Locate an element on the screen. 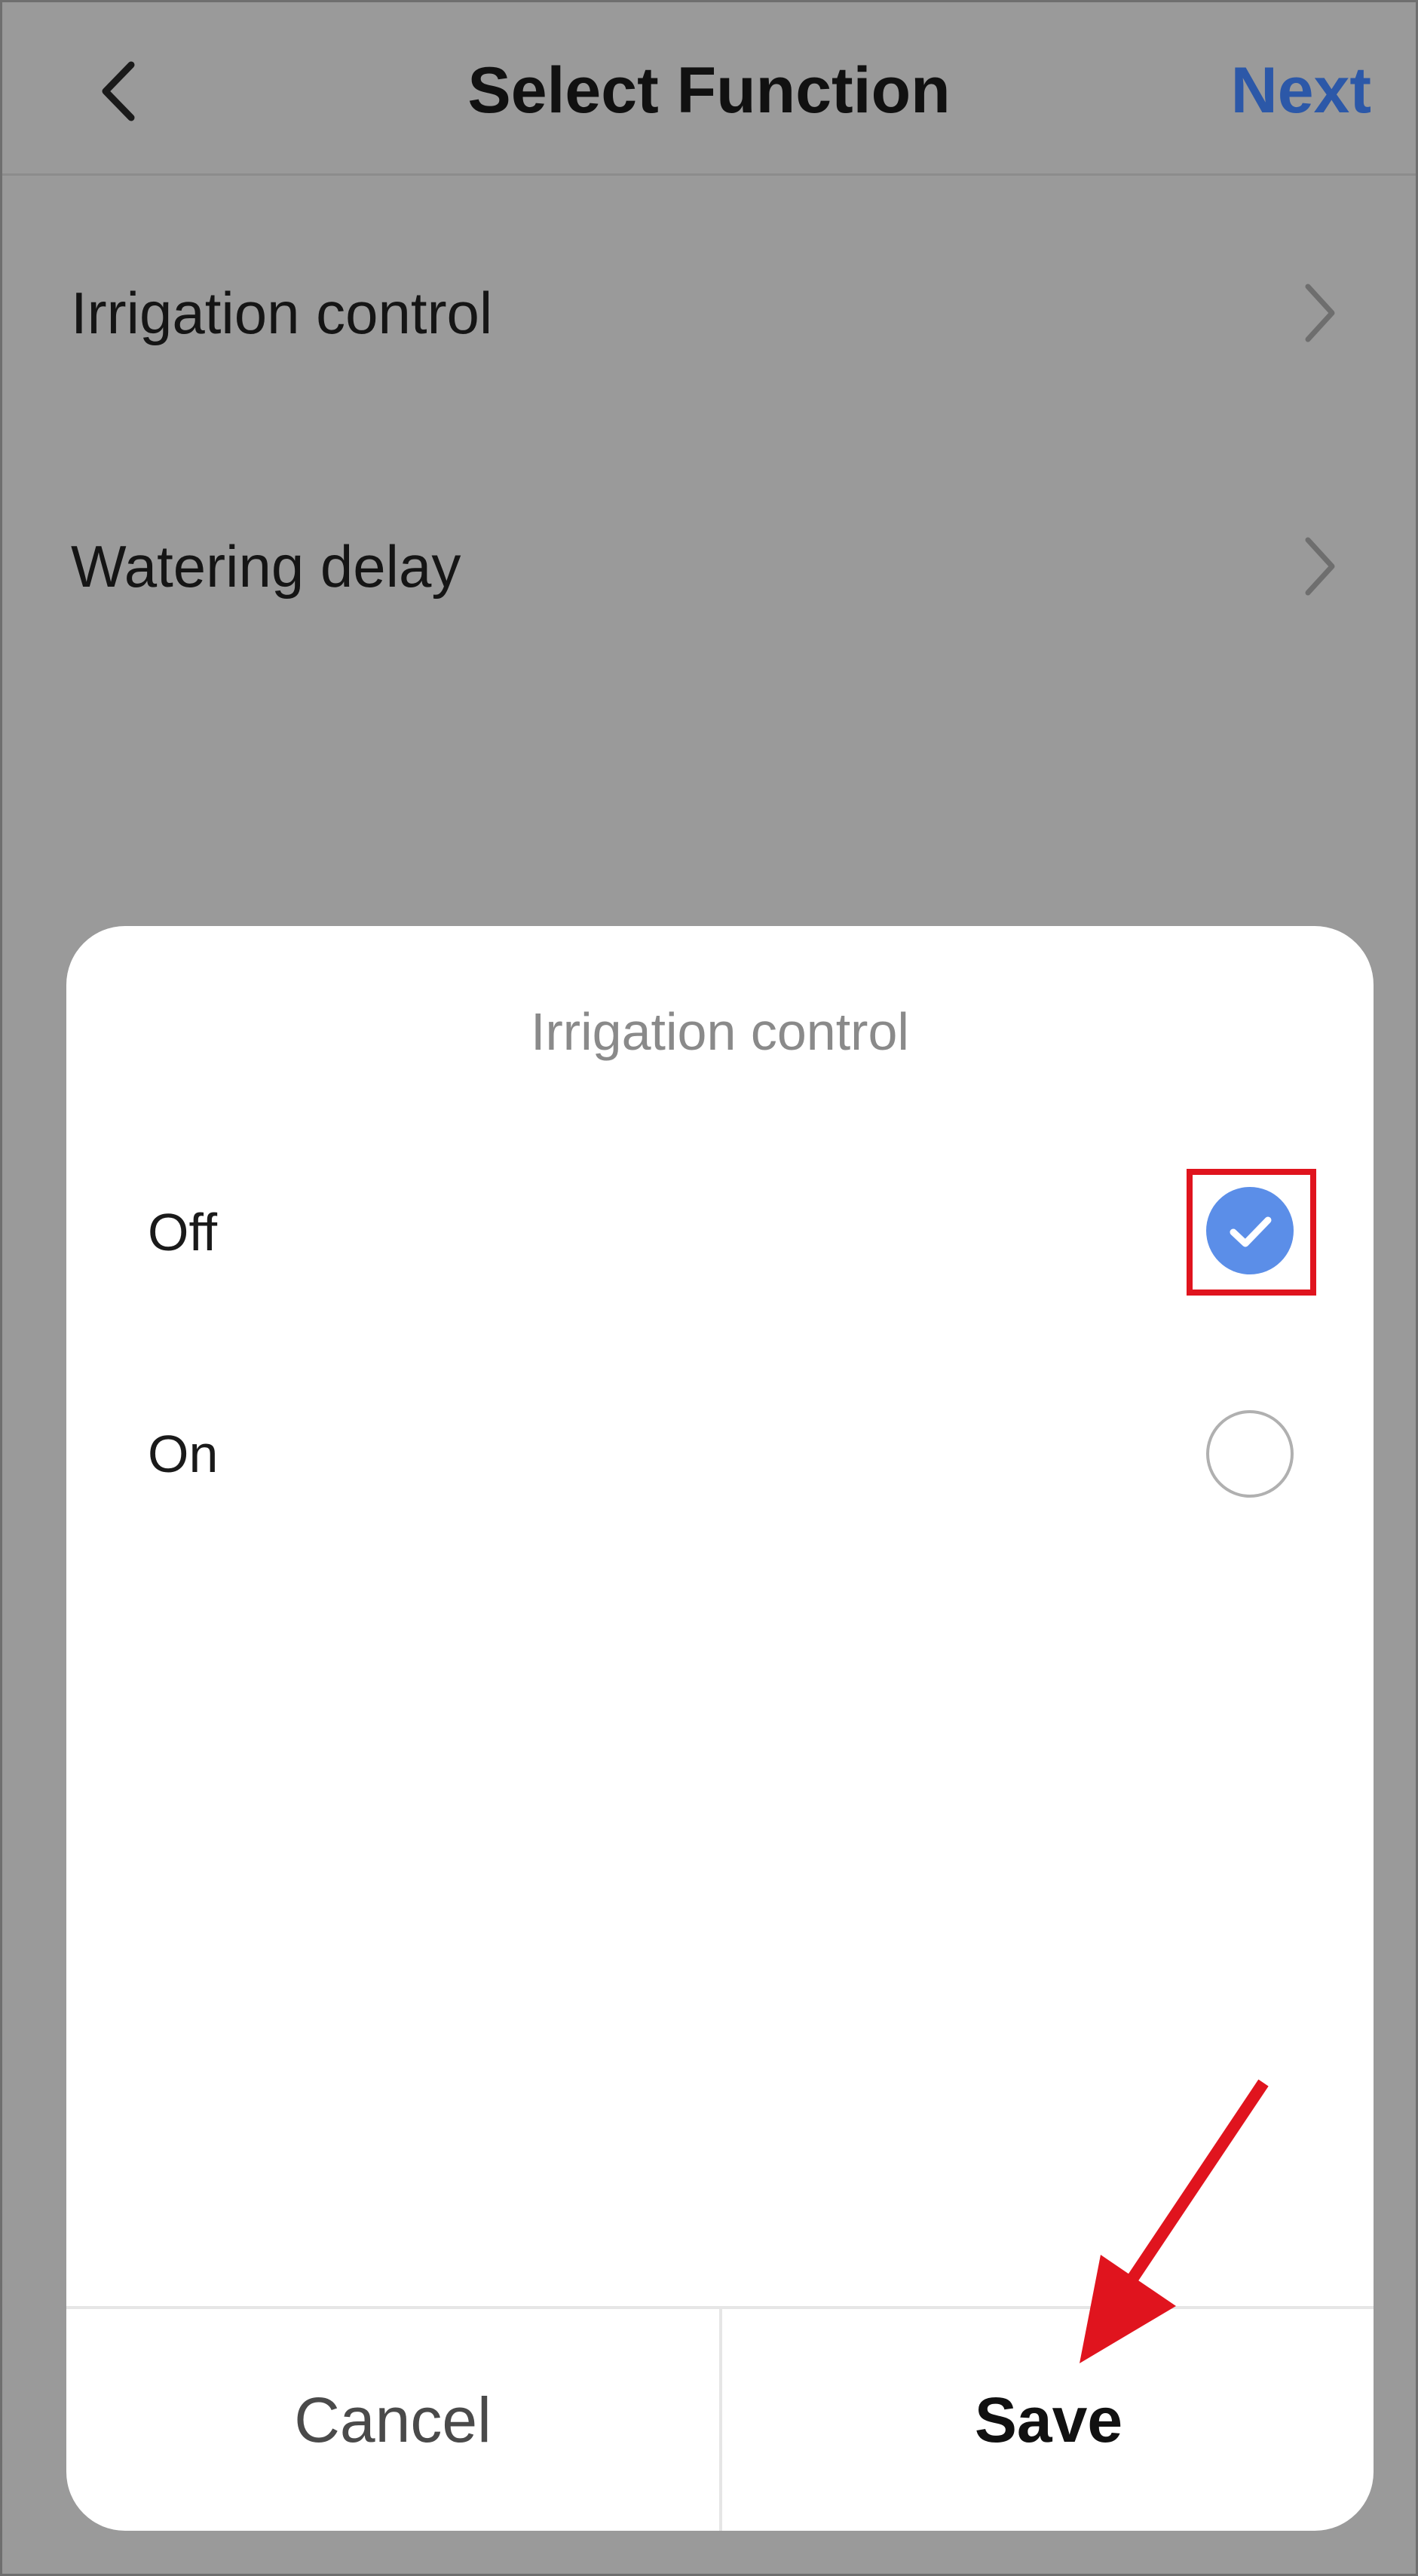  option-on: On is located at coordinates (720, 1453).